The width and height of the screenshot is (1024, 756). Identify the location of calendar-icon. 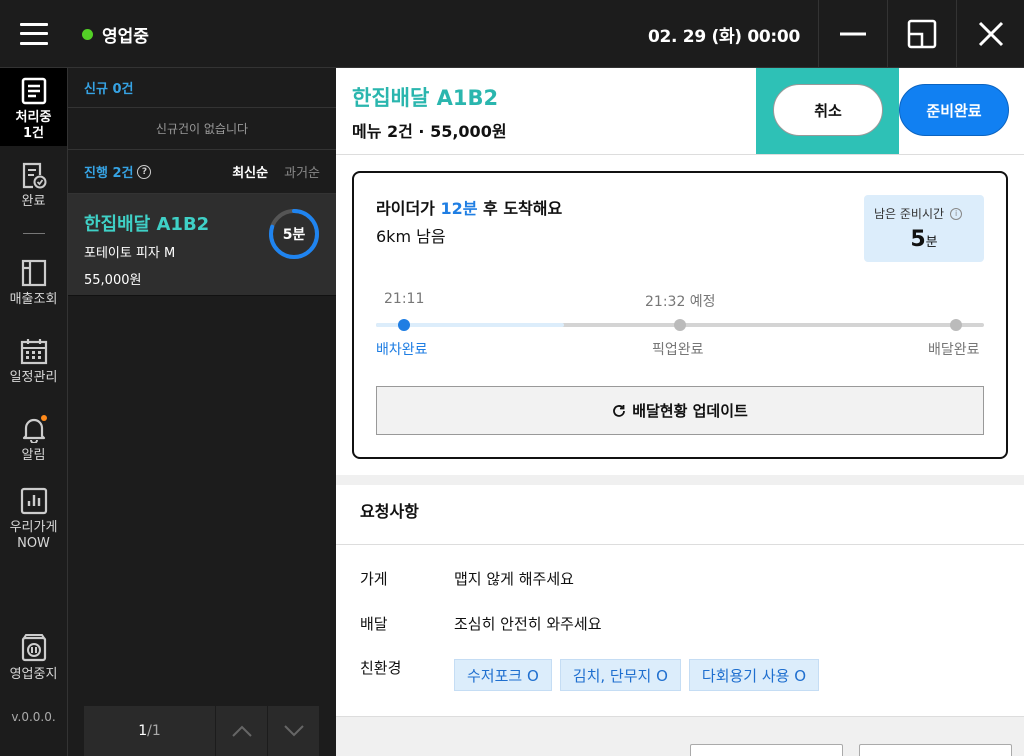
(34, 351).